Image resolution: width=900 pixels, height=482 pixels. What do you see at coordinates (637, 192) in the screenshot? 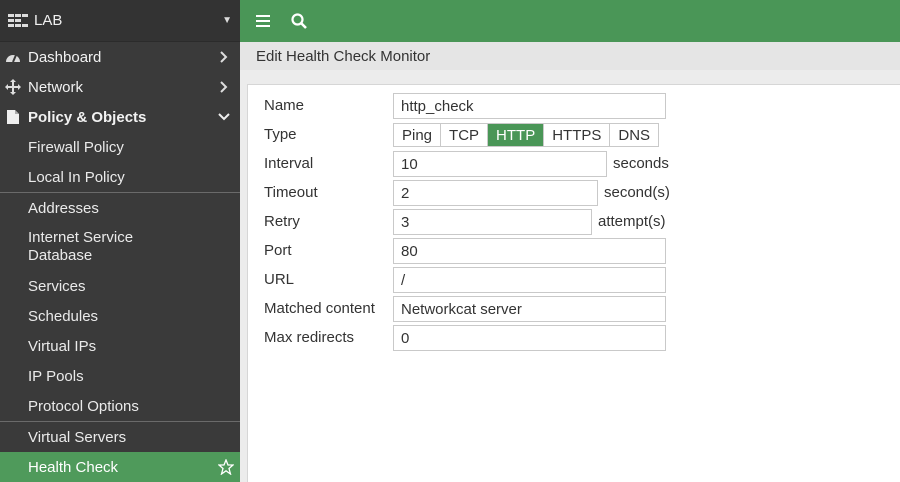
I see `timeout-unit: second(s)` at bounding box center [637, 192].